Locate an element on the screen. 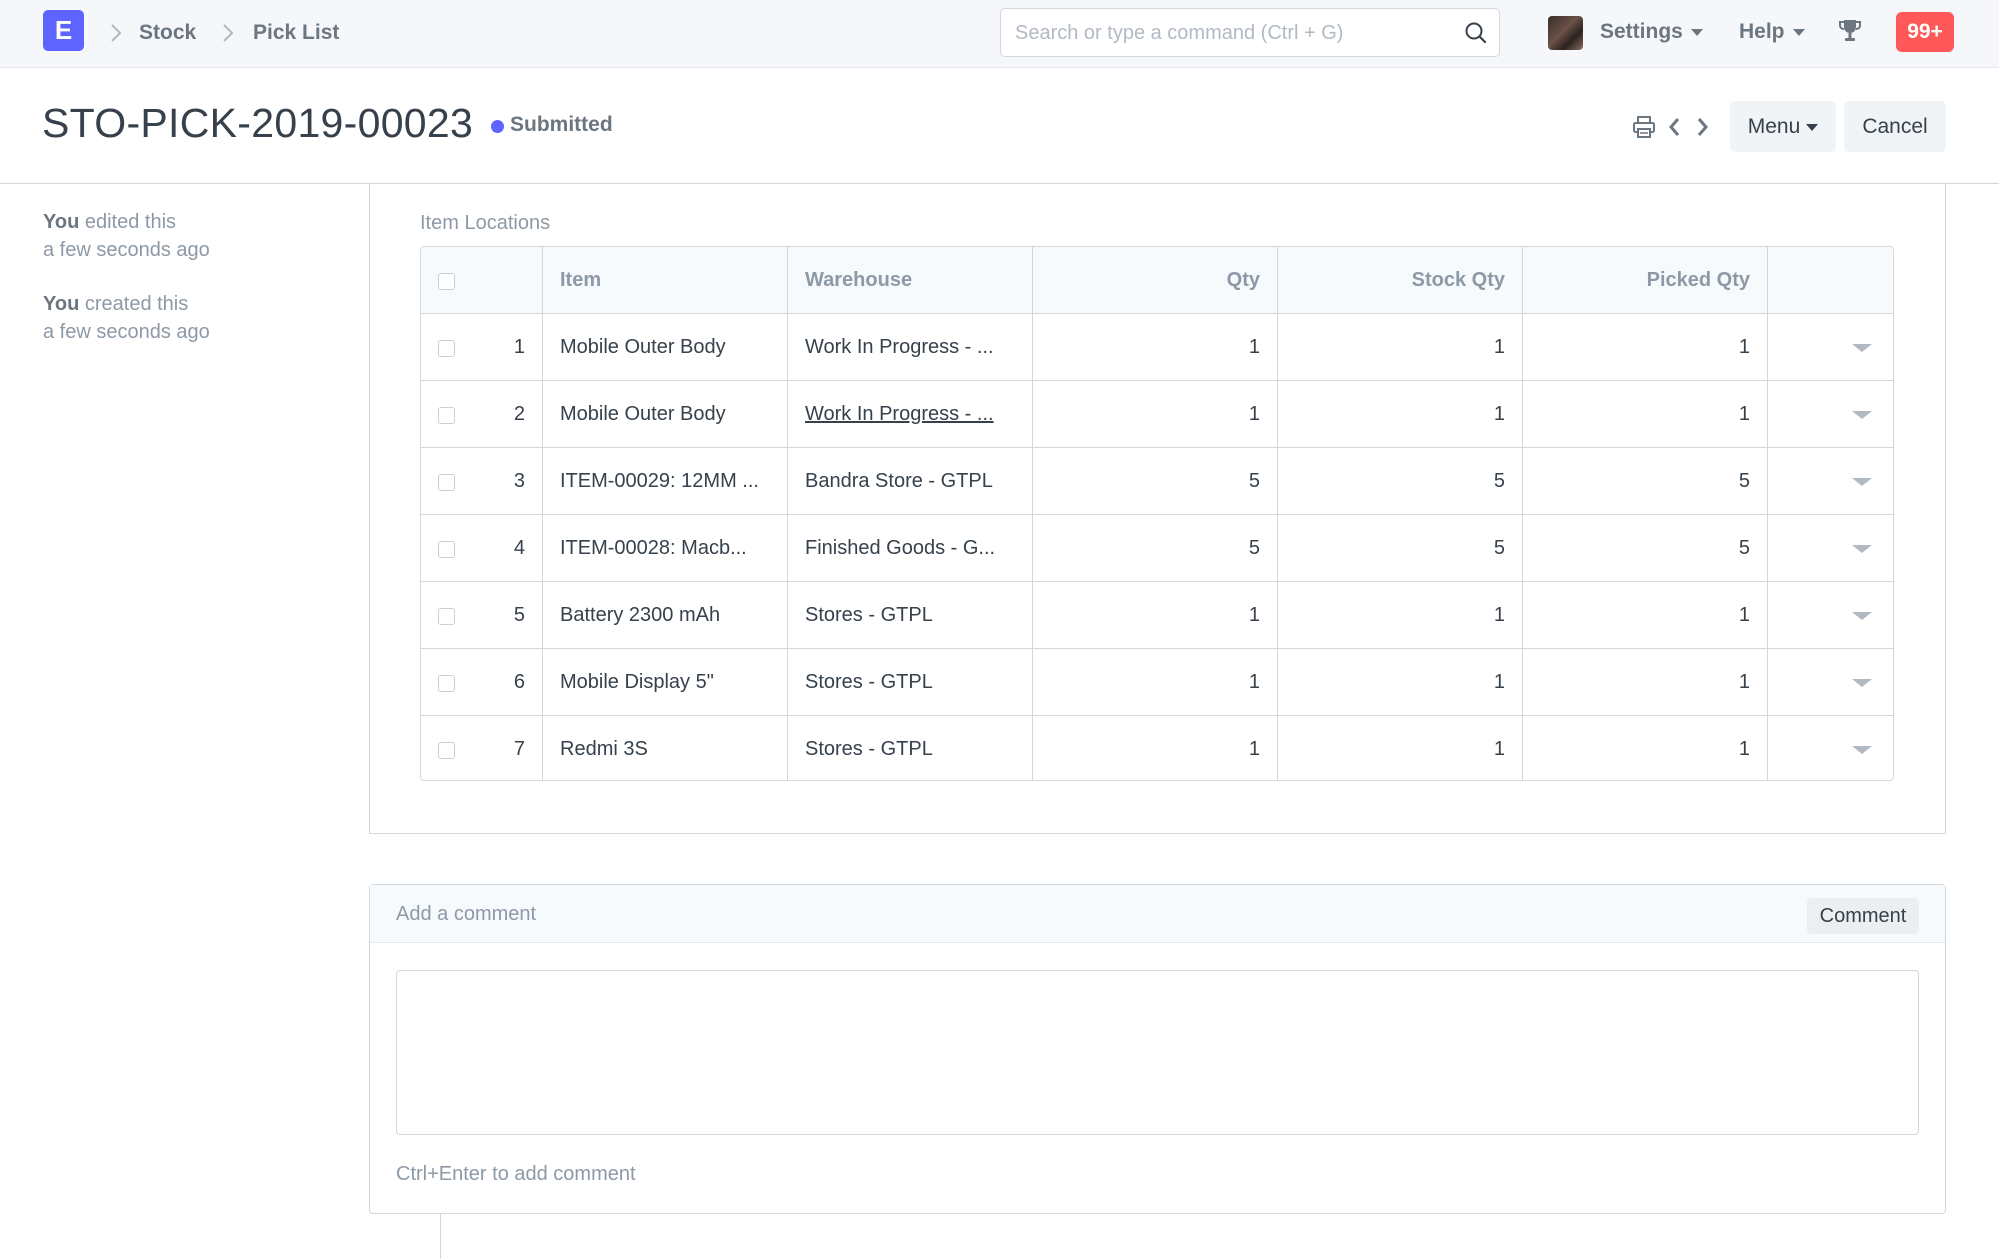  menu-button: Menu is located at coordinates (1783, 126).